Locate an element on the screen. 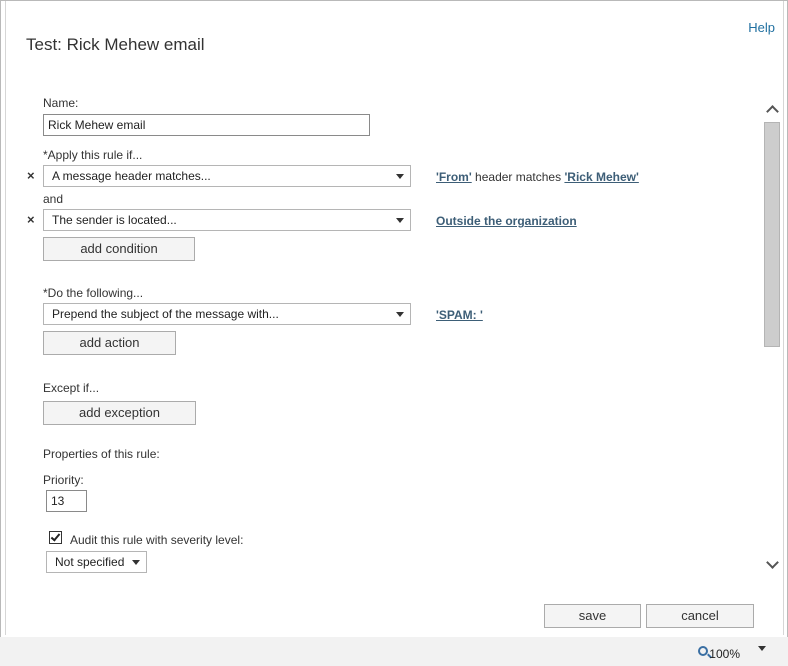  and-label: and is located at coordinates (53, 199).